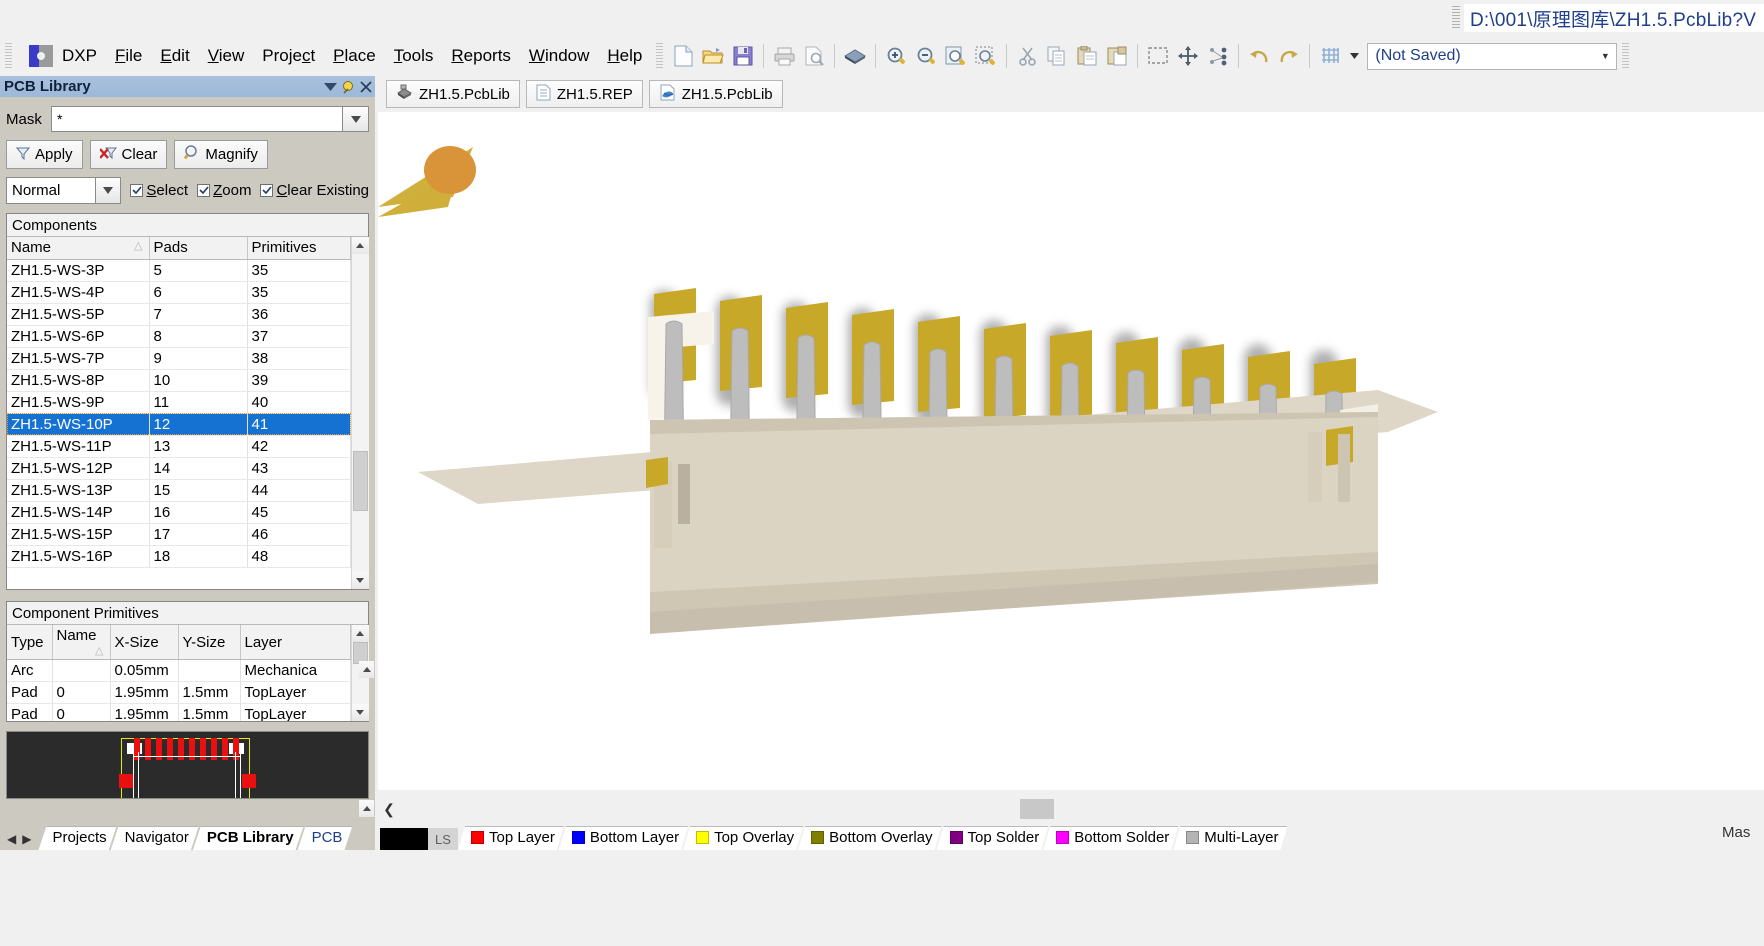 Image resolution: width=1764 pixels, height=946 pixels. What do you see at coordinates (683, 56) in the screenshot?
I see `new-document-icon` at bounding box center [683, 56].